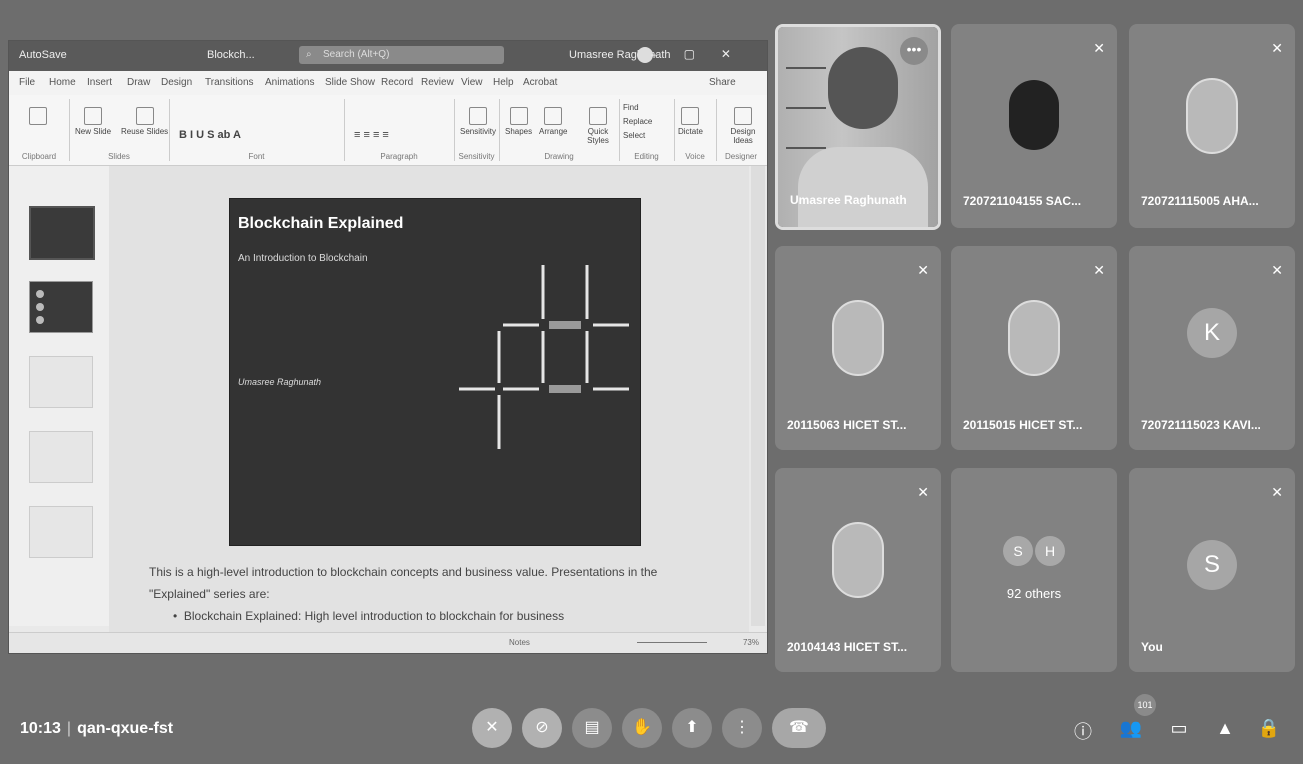  What do you see at coordinates (437, 82) in the screenshot?
I see `menu-review: Review` at bounding box center [437, 82].